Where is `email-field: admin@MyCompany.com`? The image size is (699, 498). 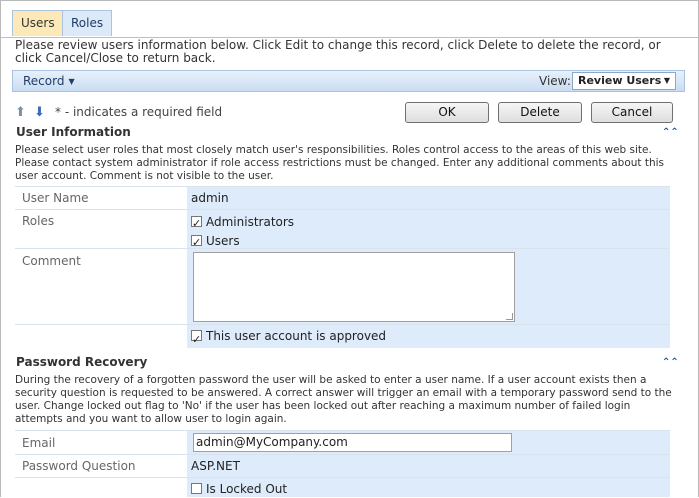
email-field: admin@MyCompany.com is located at coordinates (352, 442).